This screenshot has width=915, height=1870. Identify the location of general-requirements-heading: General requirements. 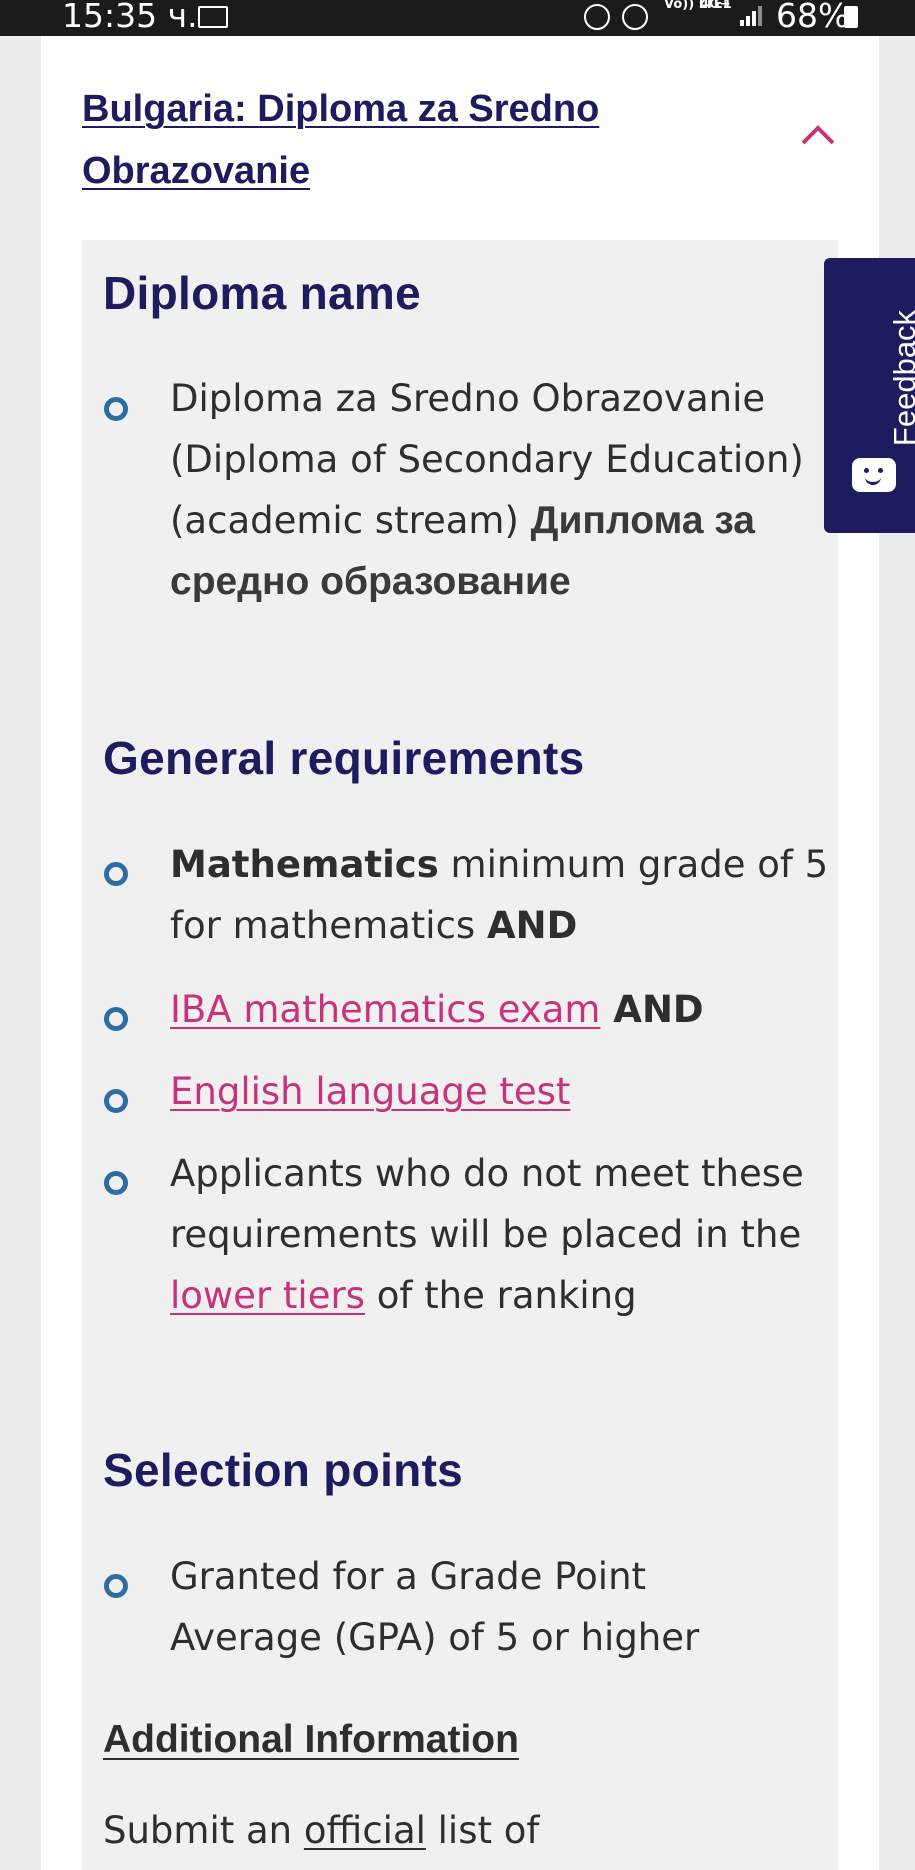
(344, 758).